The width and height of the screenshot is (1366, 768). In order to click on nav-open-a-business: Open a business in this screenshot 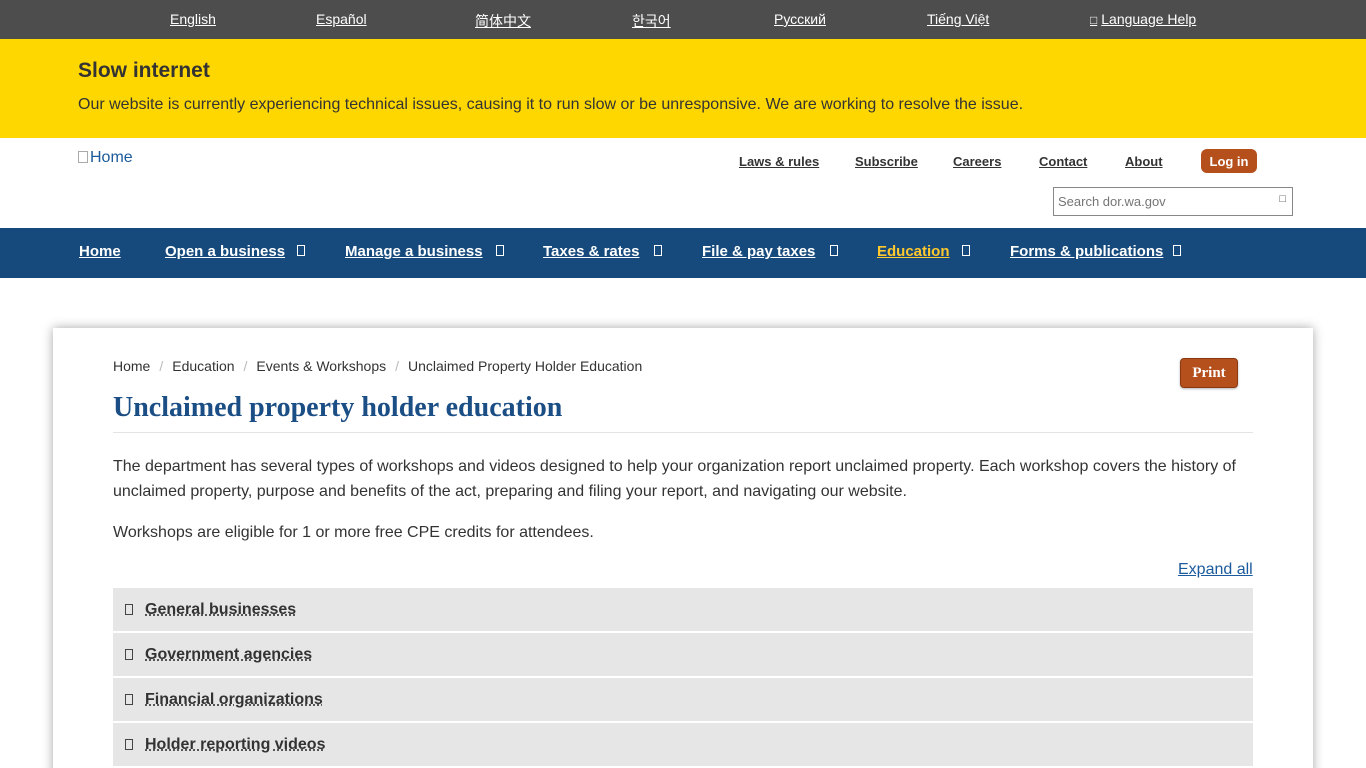, I will do `click(225, 251)`.